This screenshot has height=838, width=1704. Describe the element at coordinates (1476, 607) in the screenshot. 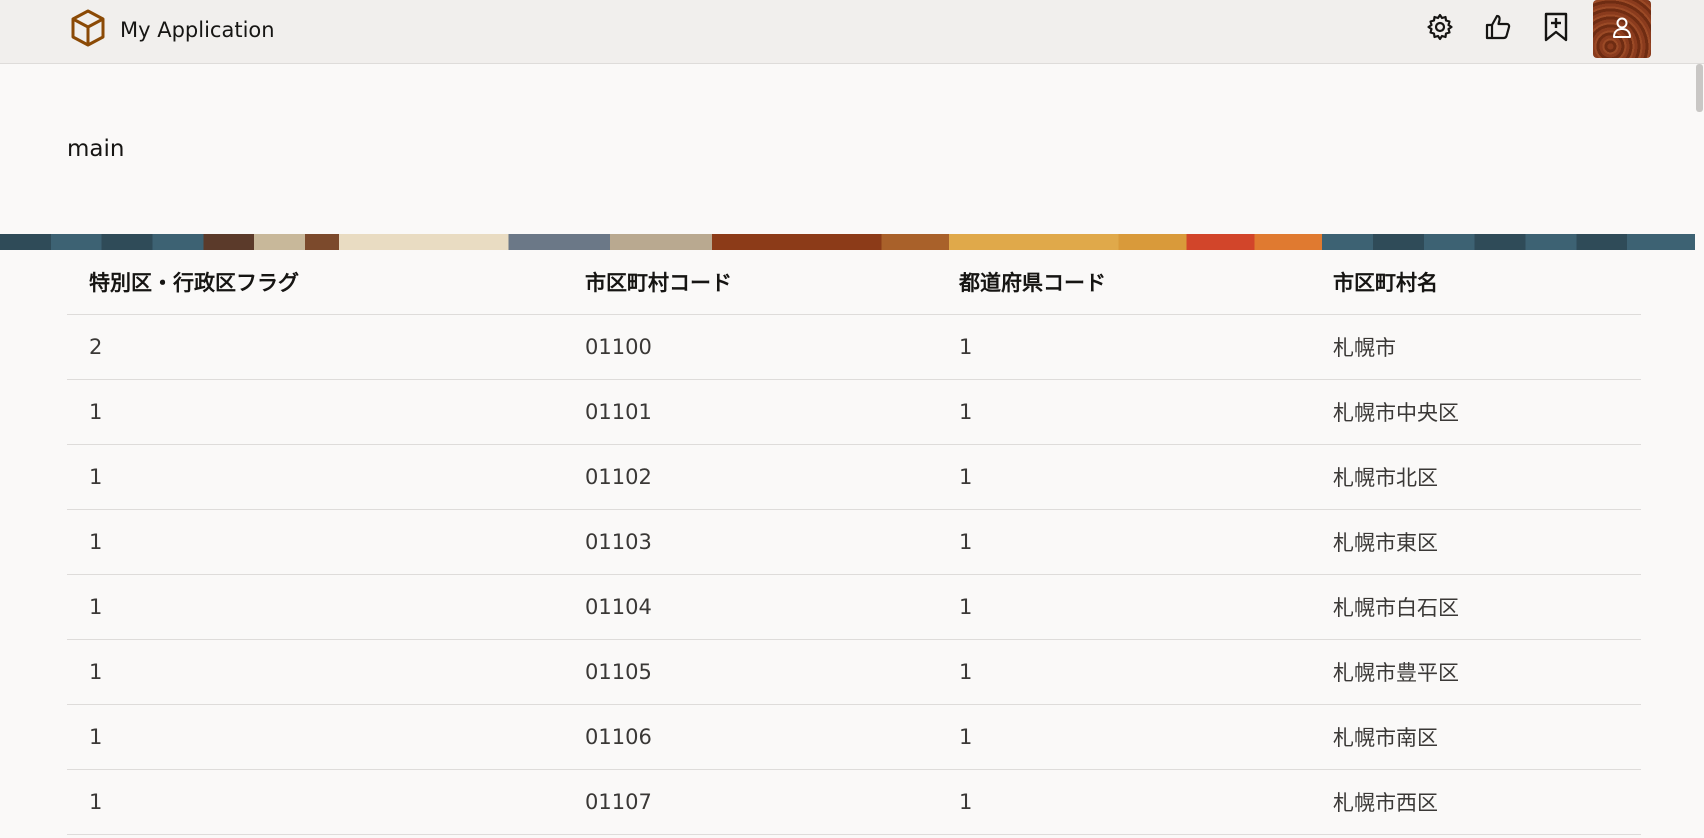

I see `table-cell: 札幌市白石区` at that location.